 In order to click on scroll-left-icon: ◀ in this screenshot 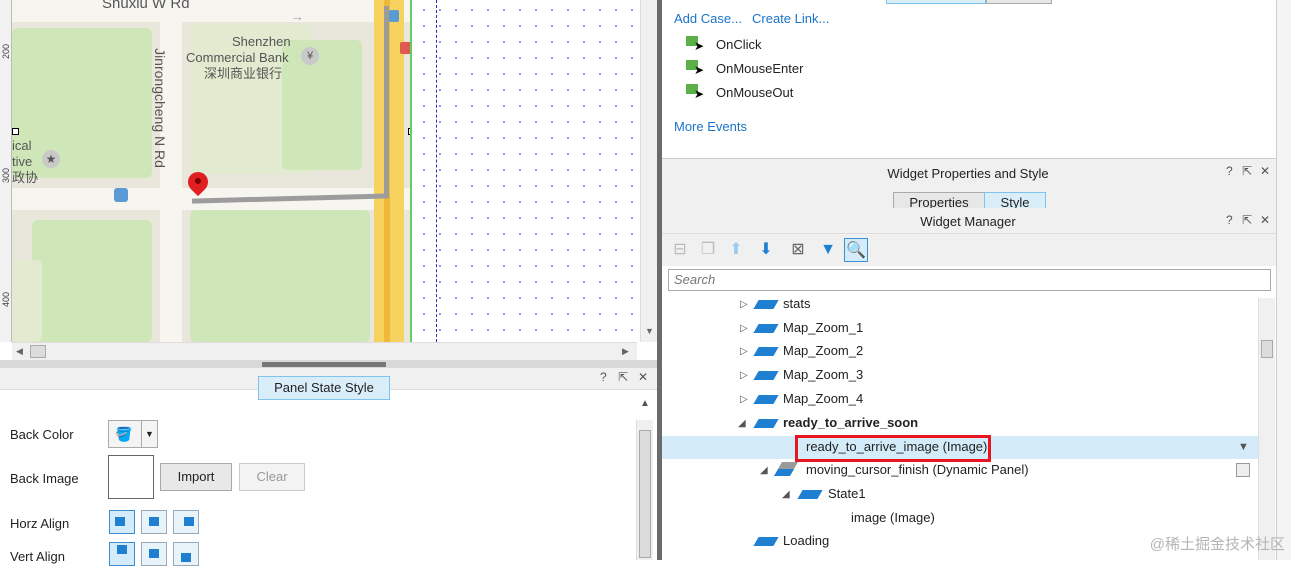, I will do `click(19, 351)`.